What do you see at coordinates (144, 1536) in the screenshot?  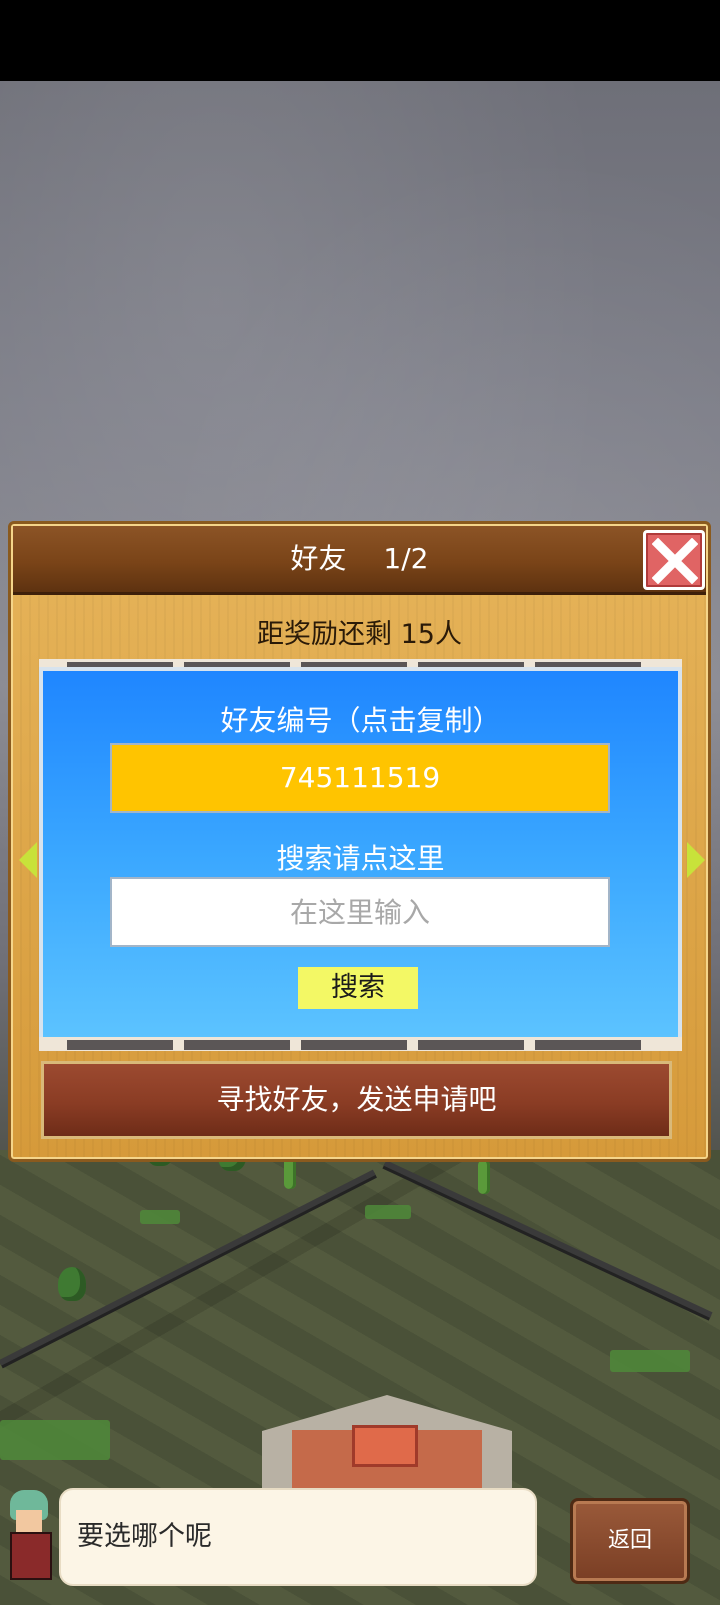 I see `speech-text: 要选哪个呢` at bounding box center [144, 1536].